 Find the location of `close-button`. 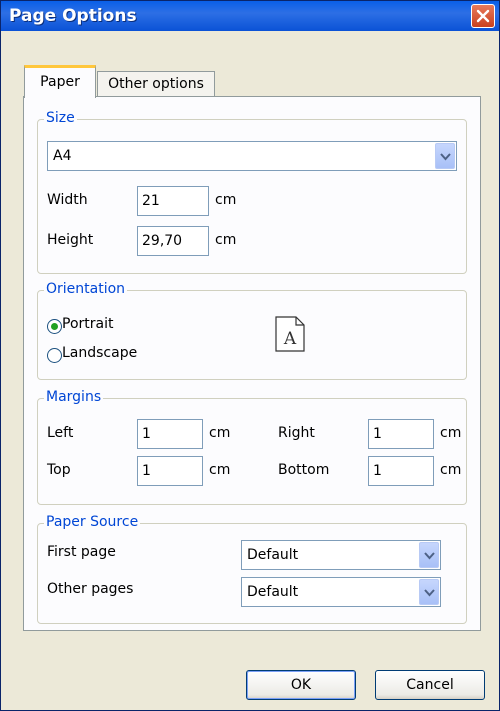

close-button is located at coordinates (483, 16).